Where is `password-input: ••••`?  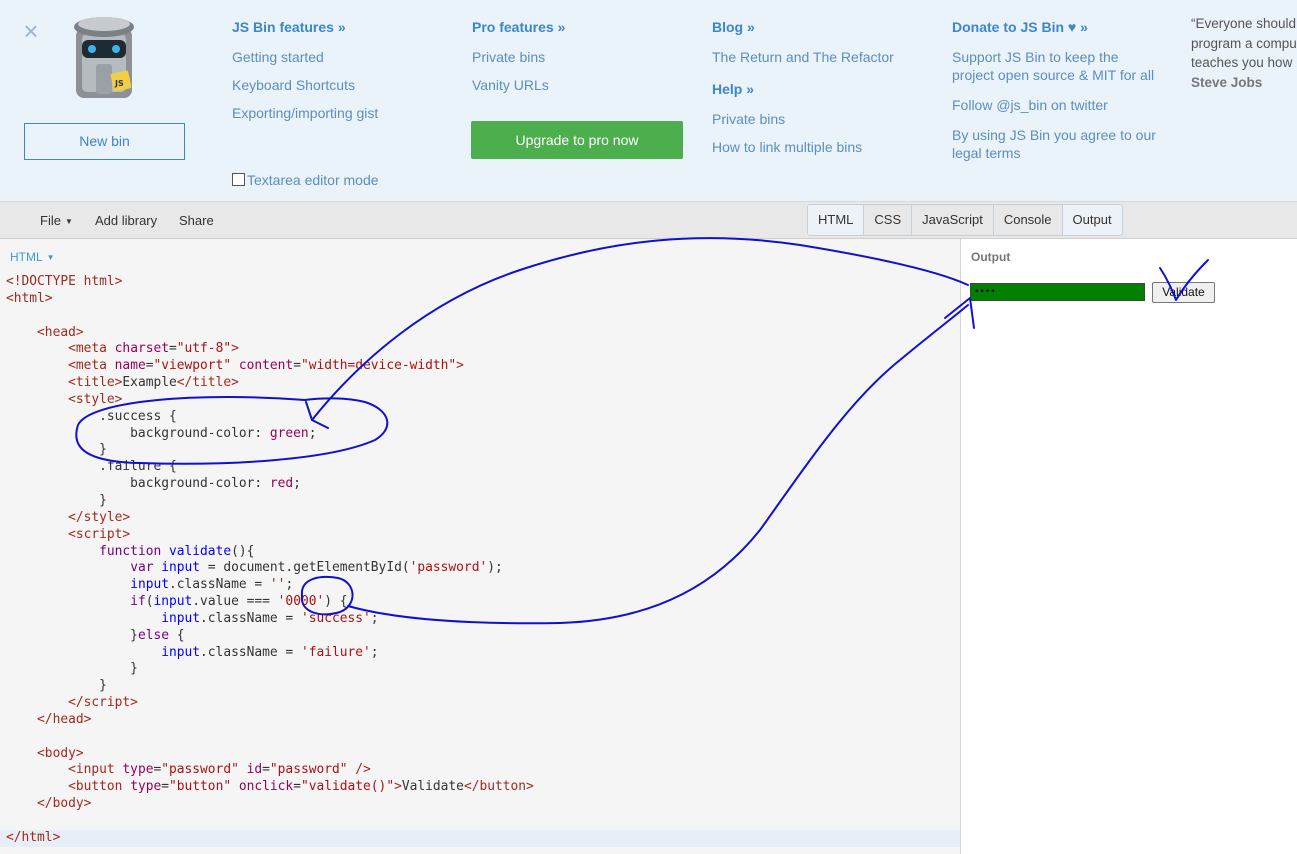 password-input: •••• is located at coordinates (1057, 292).